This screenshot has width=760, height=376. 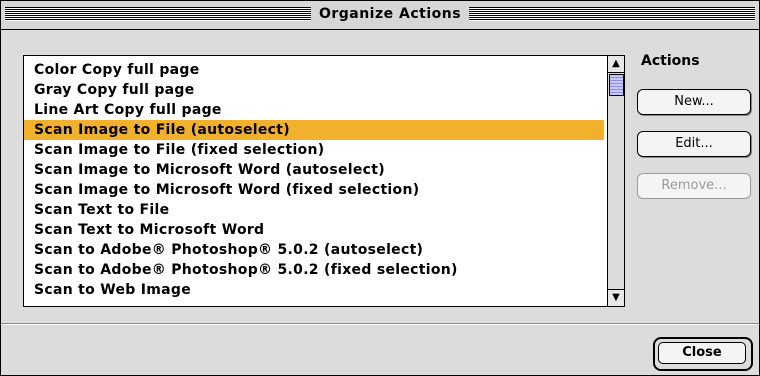 What do you see at coordinates (314, 110) in the screenshot?
I see `list-item: Line Art Copy full page` at bounding box center [314, 110].